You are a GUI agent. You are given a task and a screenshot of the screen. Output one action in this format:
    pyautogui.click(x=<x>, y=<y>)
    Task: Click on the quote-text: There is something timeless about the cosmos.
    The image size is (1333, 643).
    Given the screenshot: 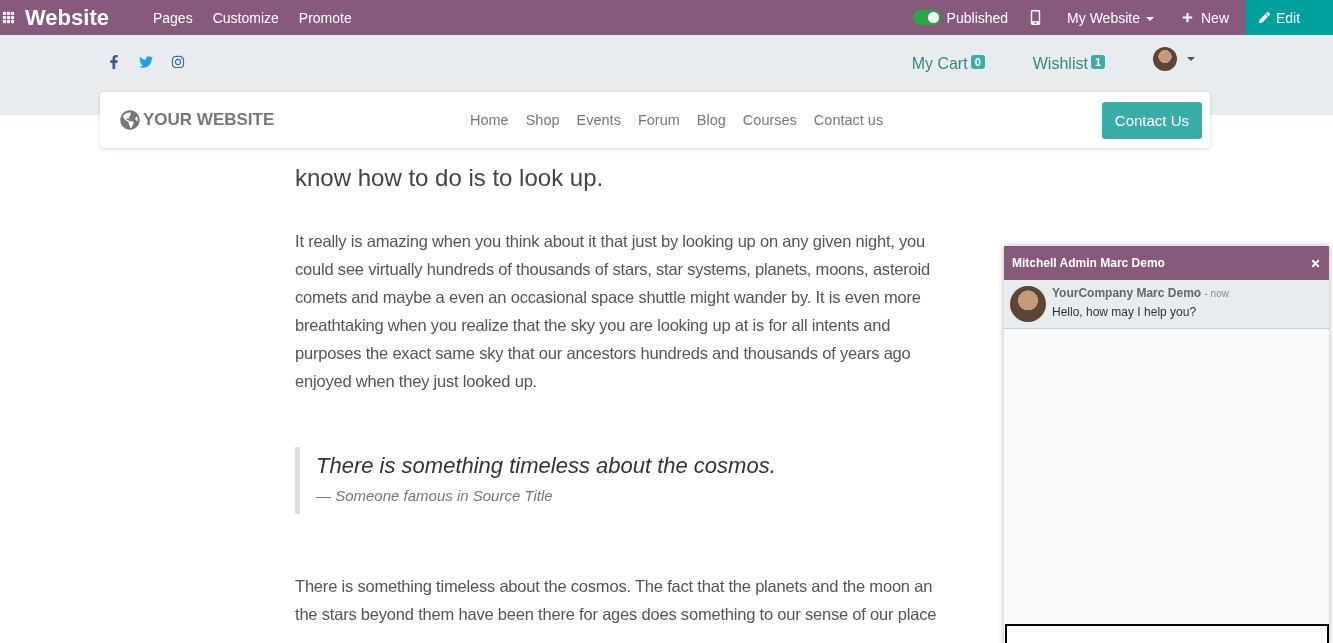 What is the action you would take?
    pyautogui.click(x=546, y=466)
    